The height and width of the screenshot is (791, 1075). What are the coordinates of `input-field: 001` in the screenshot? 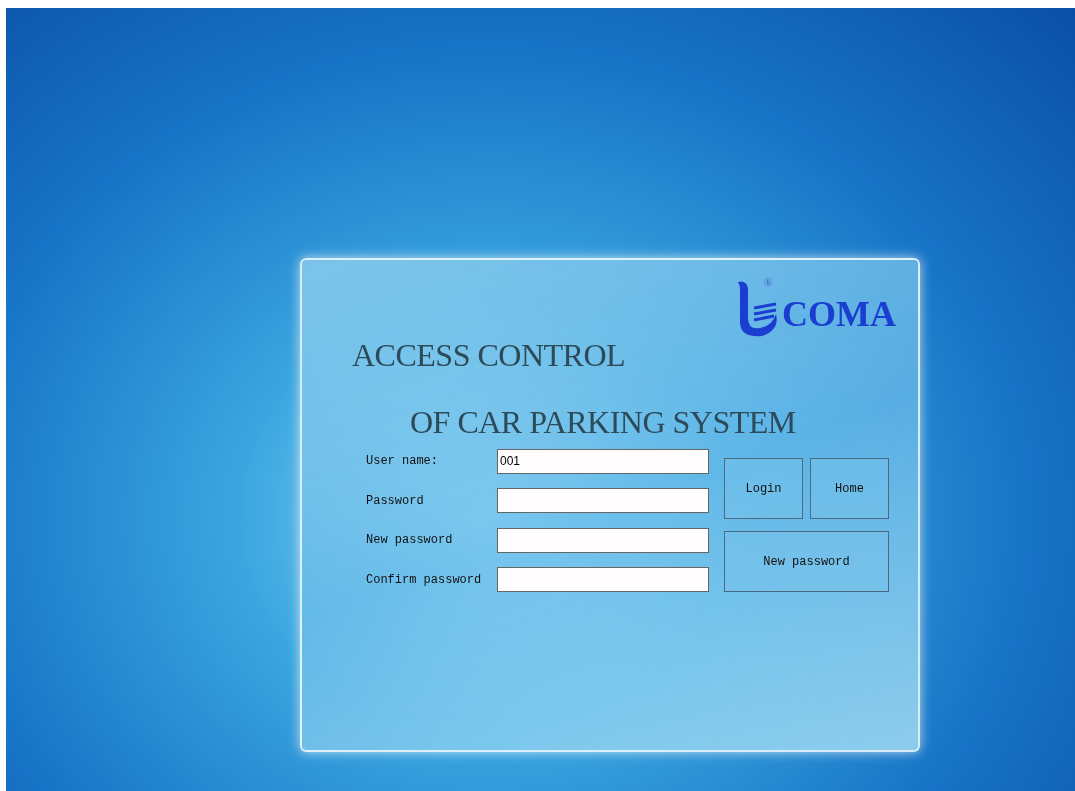 It's located at (603, 461).